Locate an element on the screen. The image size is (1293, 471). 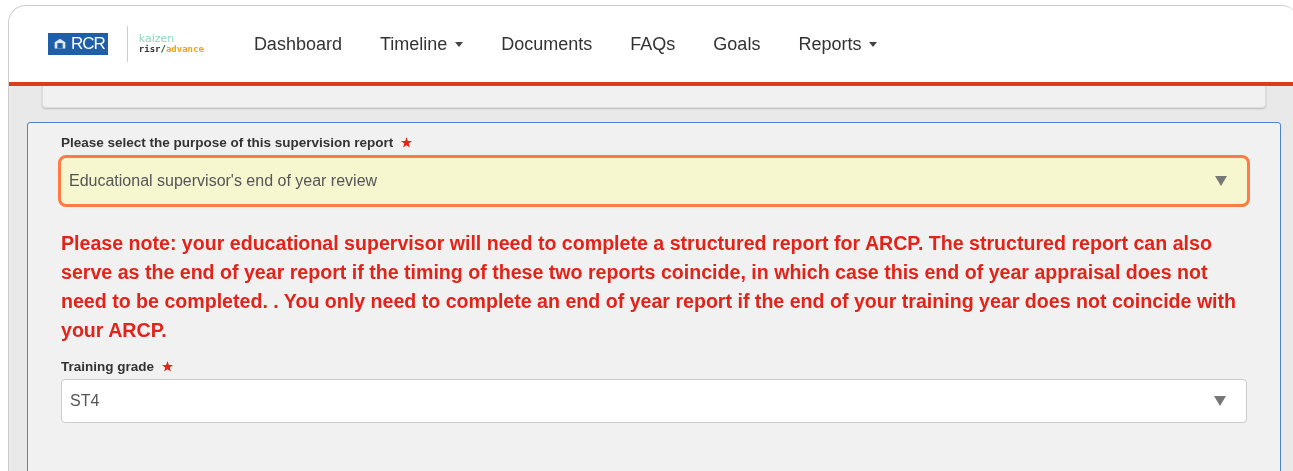
dropdown-field: ST4 is located at coordinates (654, 401).